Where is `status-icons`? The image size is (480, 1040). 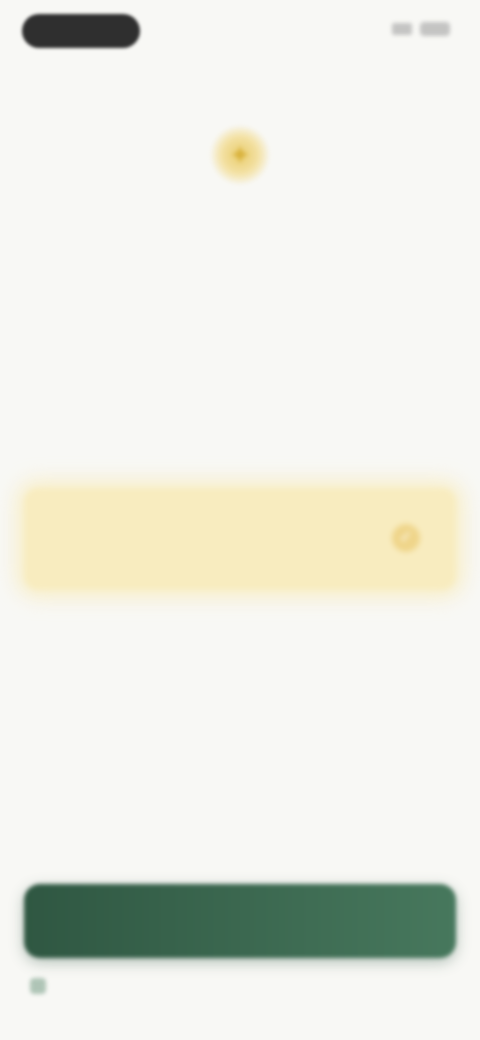
status-icons is located at coordinates (421, 29).